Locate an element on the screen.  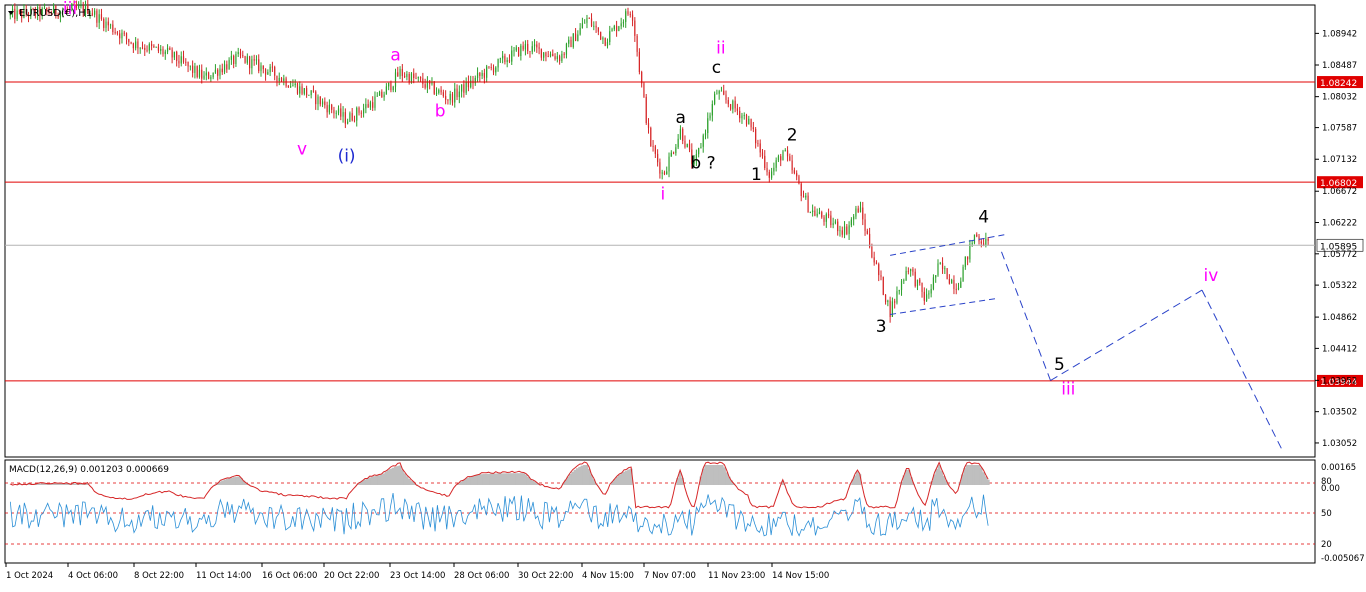
y-tick-label: 1.07132 is located at coordinates (1339, 160).